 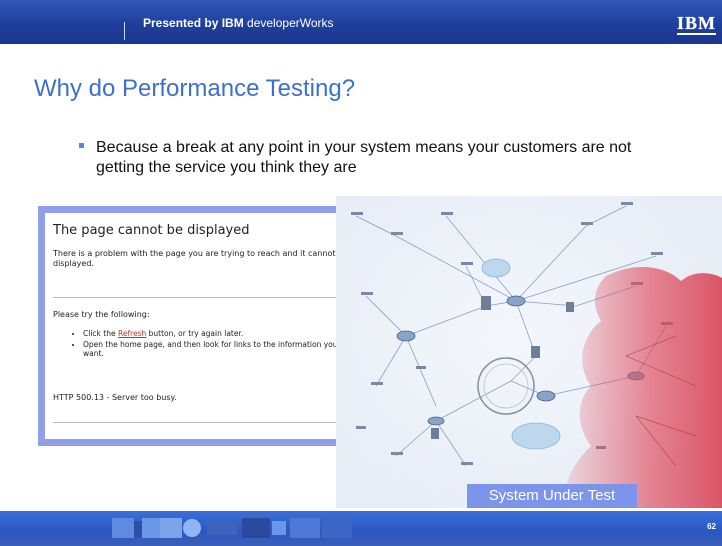 What do you see at coordinates (232, 528) in the screenshot?
I see `footer-decorative-strip` at bounding box center [232, 528].